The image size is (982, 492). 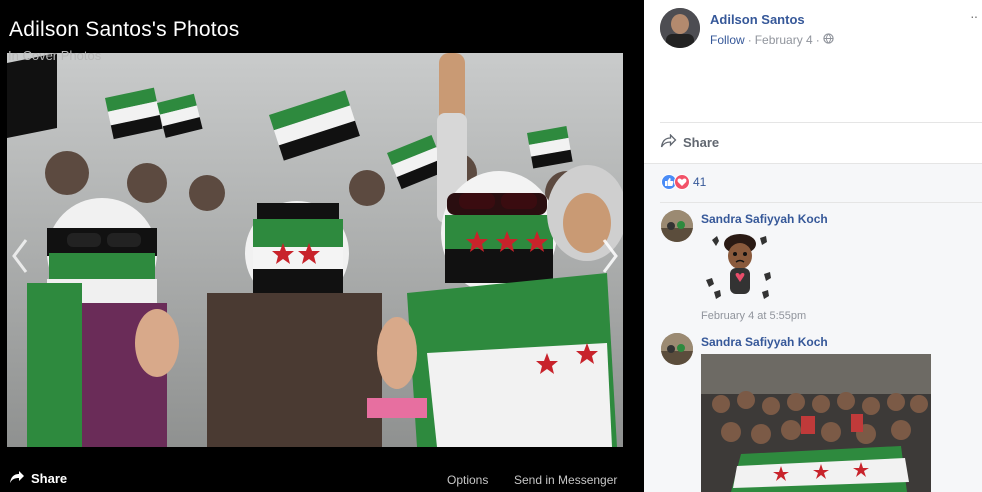 I want to click on viewer-footer: Share Options Send in Messenger, so click(x=322, y=479).